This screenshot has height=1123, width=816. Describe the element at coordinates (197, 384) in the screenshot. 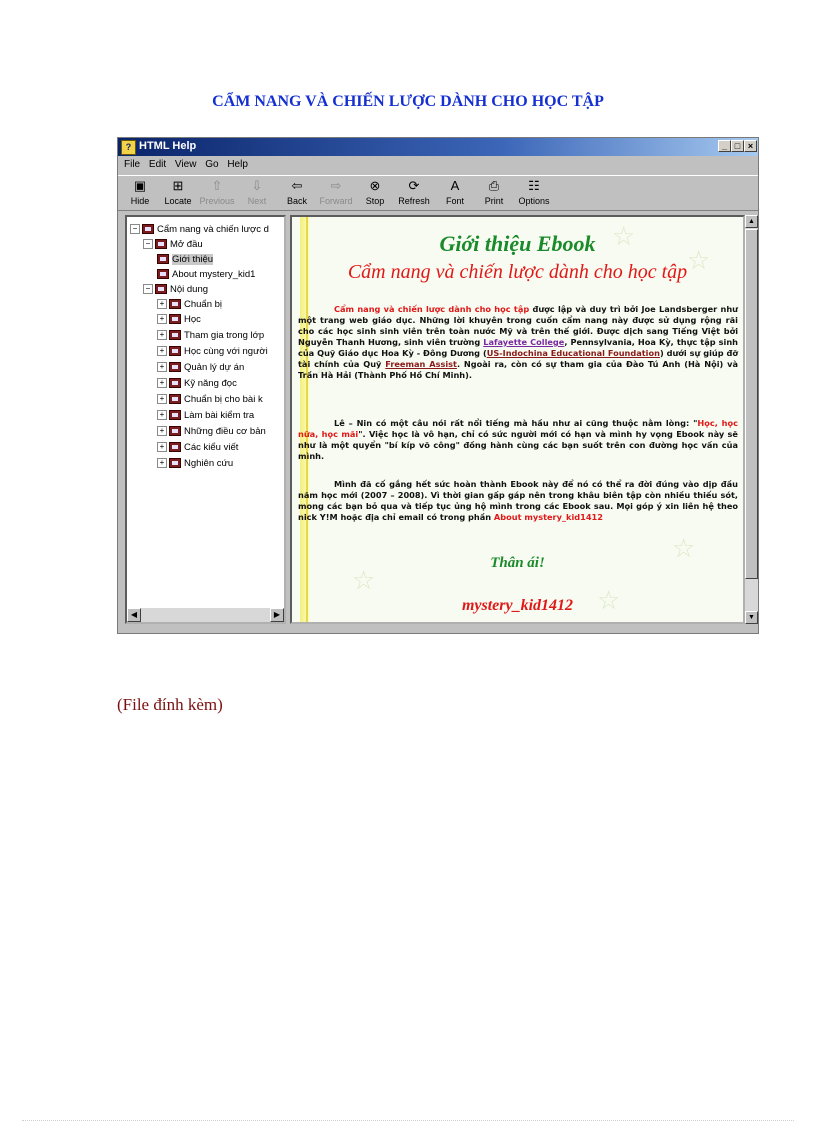

I see `tree-item: + Kỹ năng đọc` at that location.